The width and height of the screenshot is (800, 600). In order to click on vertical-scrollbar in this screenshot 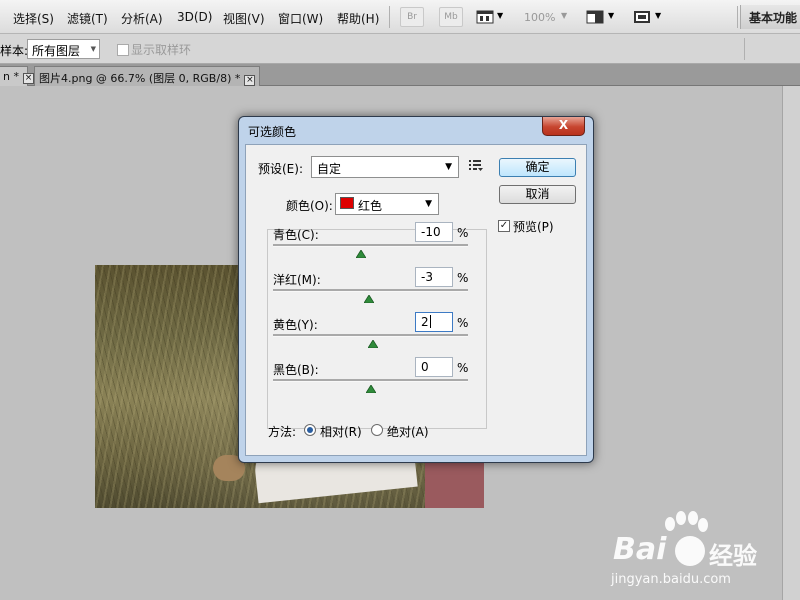, I will do `click(791, 343)`.